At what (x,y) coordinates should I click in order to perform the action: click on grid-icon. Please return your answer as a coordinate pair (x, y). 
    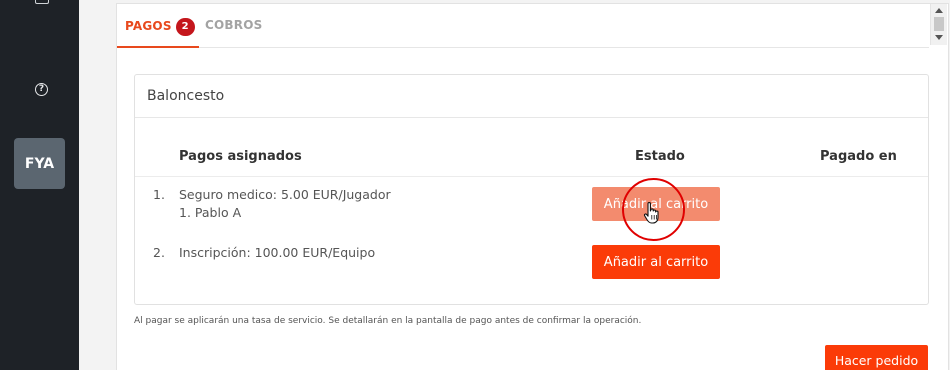
    Looking at the image, I should click on (42, 2).